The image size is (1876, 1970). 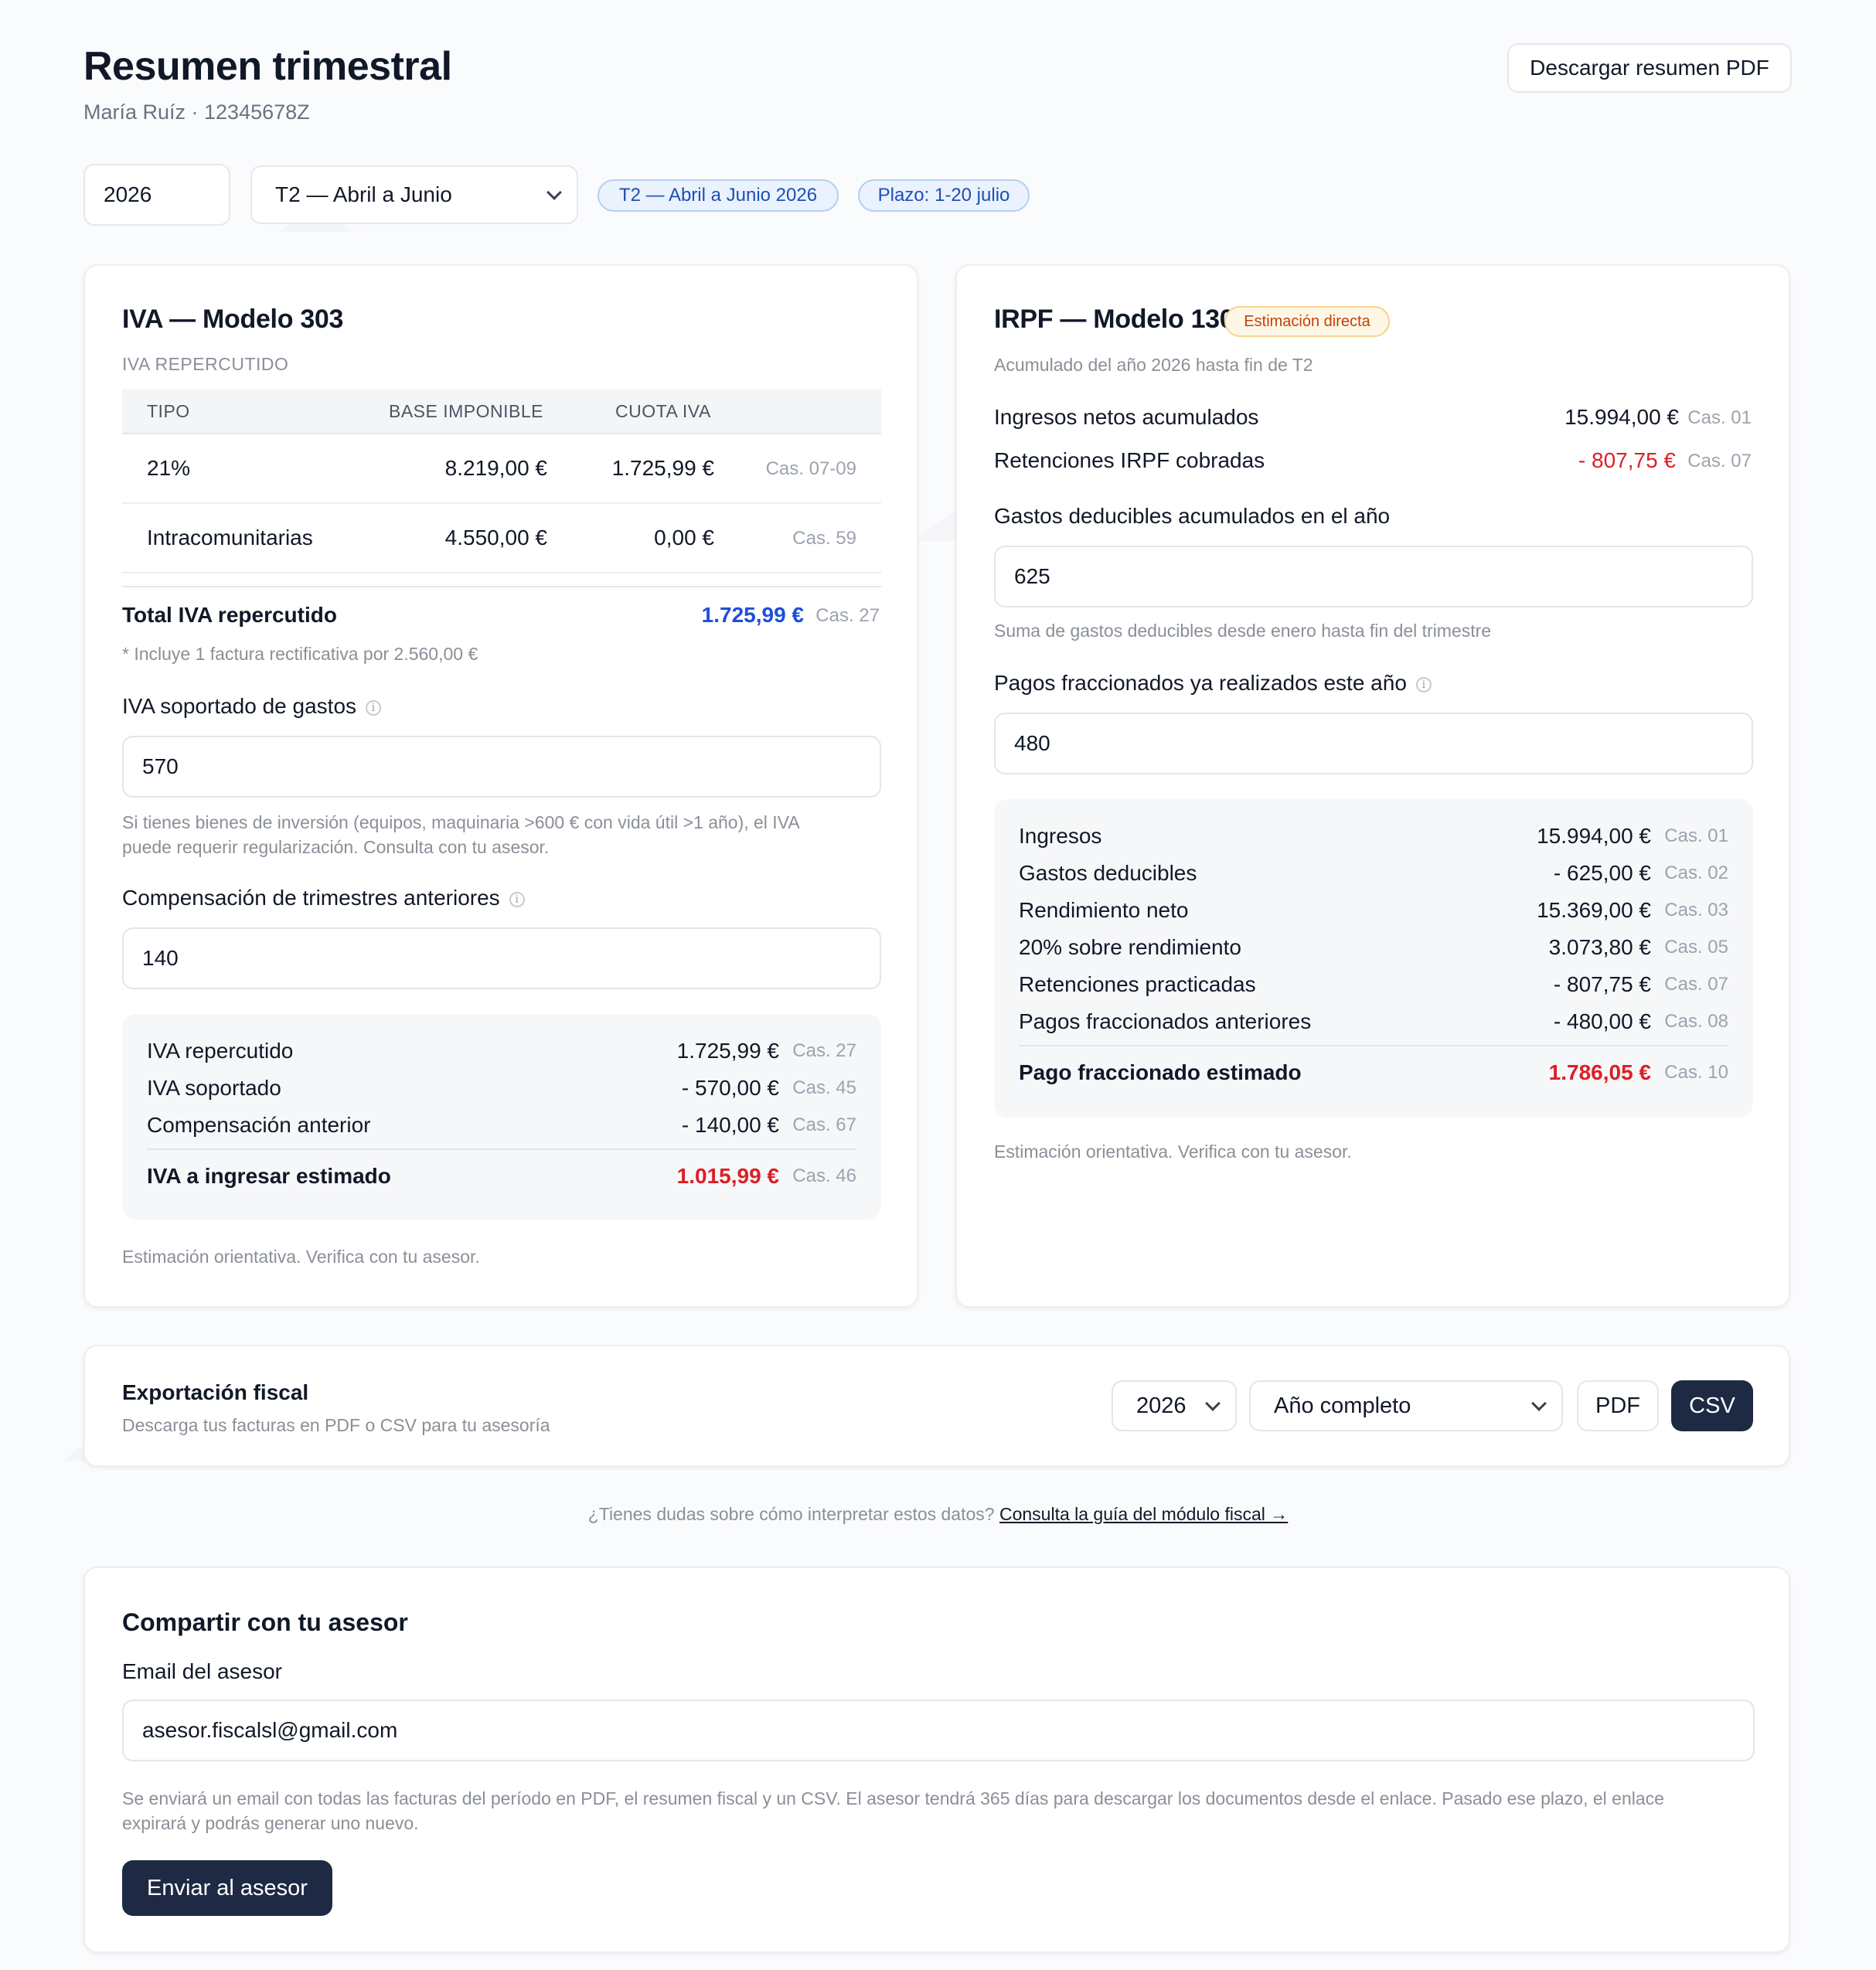 I want to click on gastos-deducibles-input: 625, so click(x=1373, y=576).